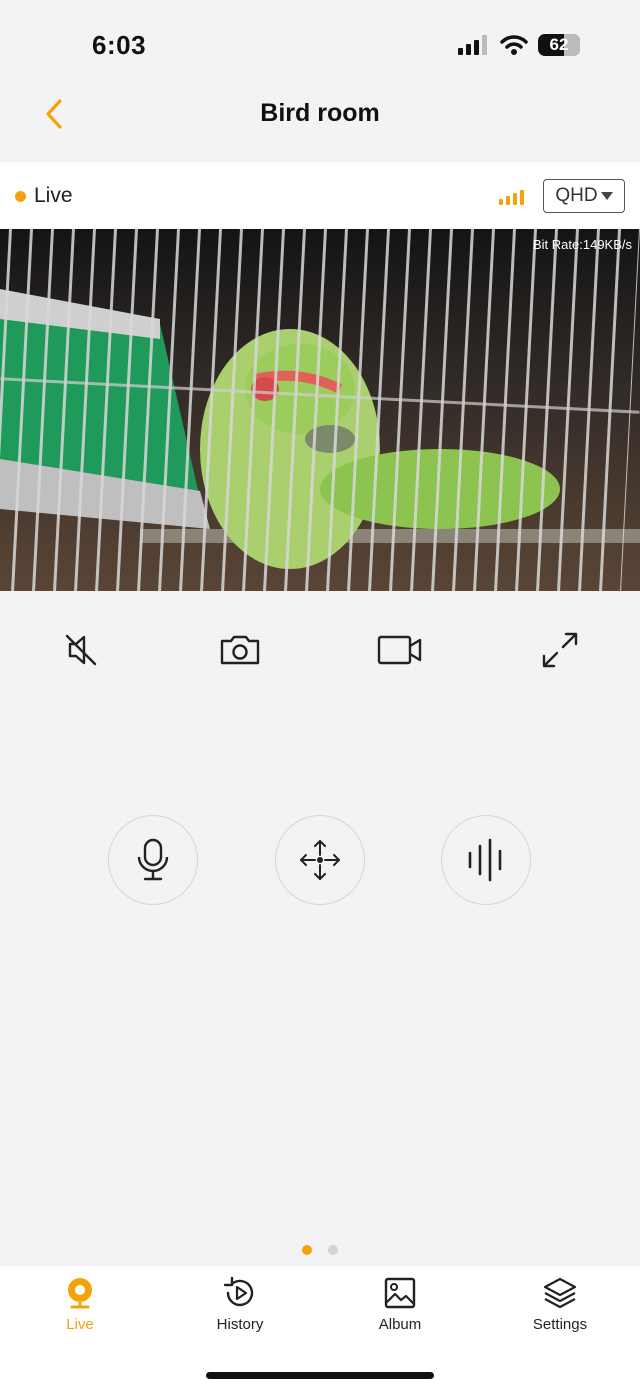 This screenshot has width=640, height=1391. What do you see at coordinates (20, 196) in the screenshot?
I see `live-indicator-dot` at bounding box center [20, 196].